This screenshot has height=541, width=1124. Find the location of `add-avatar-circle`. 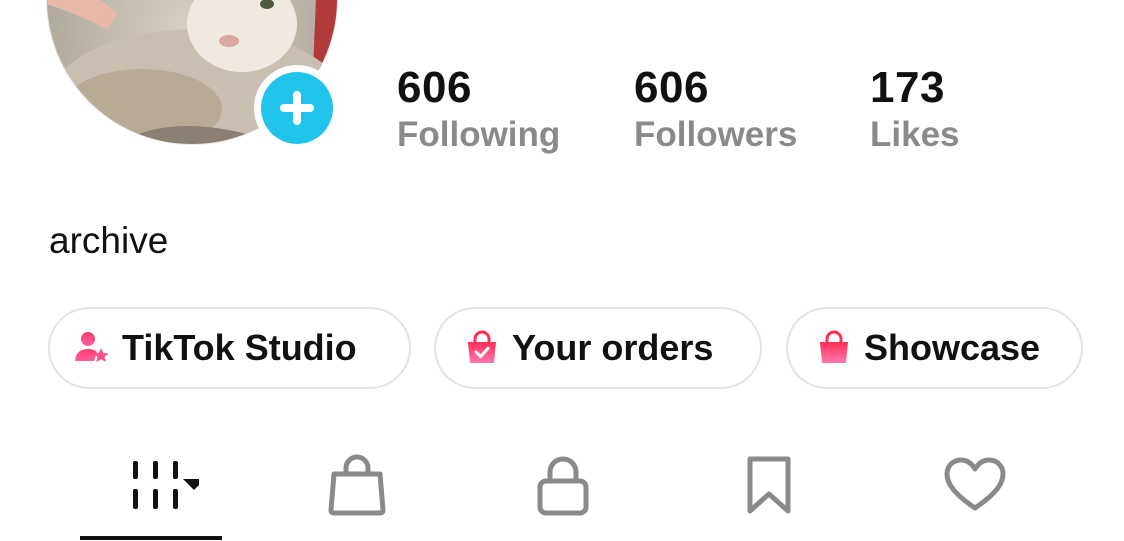

add-avatar-circle is located at coordinates (297, 108).